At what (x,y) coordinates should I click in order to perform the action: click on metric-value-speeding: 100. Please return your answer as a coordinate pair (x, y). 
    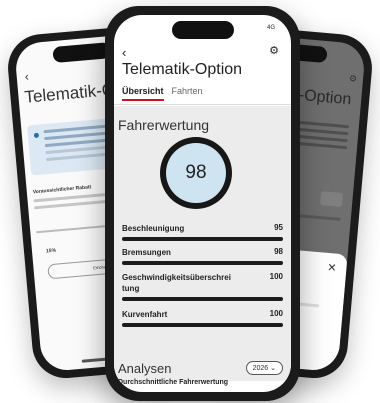
    Looking at the image, I should click on (276, 276).